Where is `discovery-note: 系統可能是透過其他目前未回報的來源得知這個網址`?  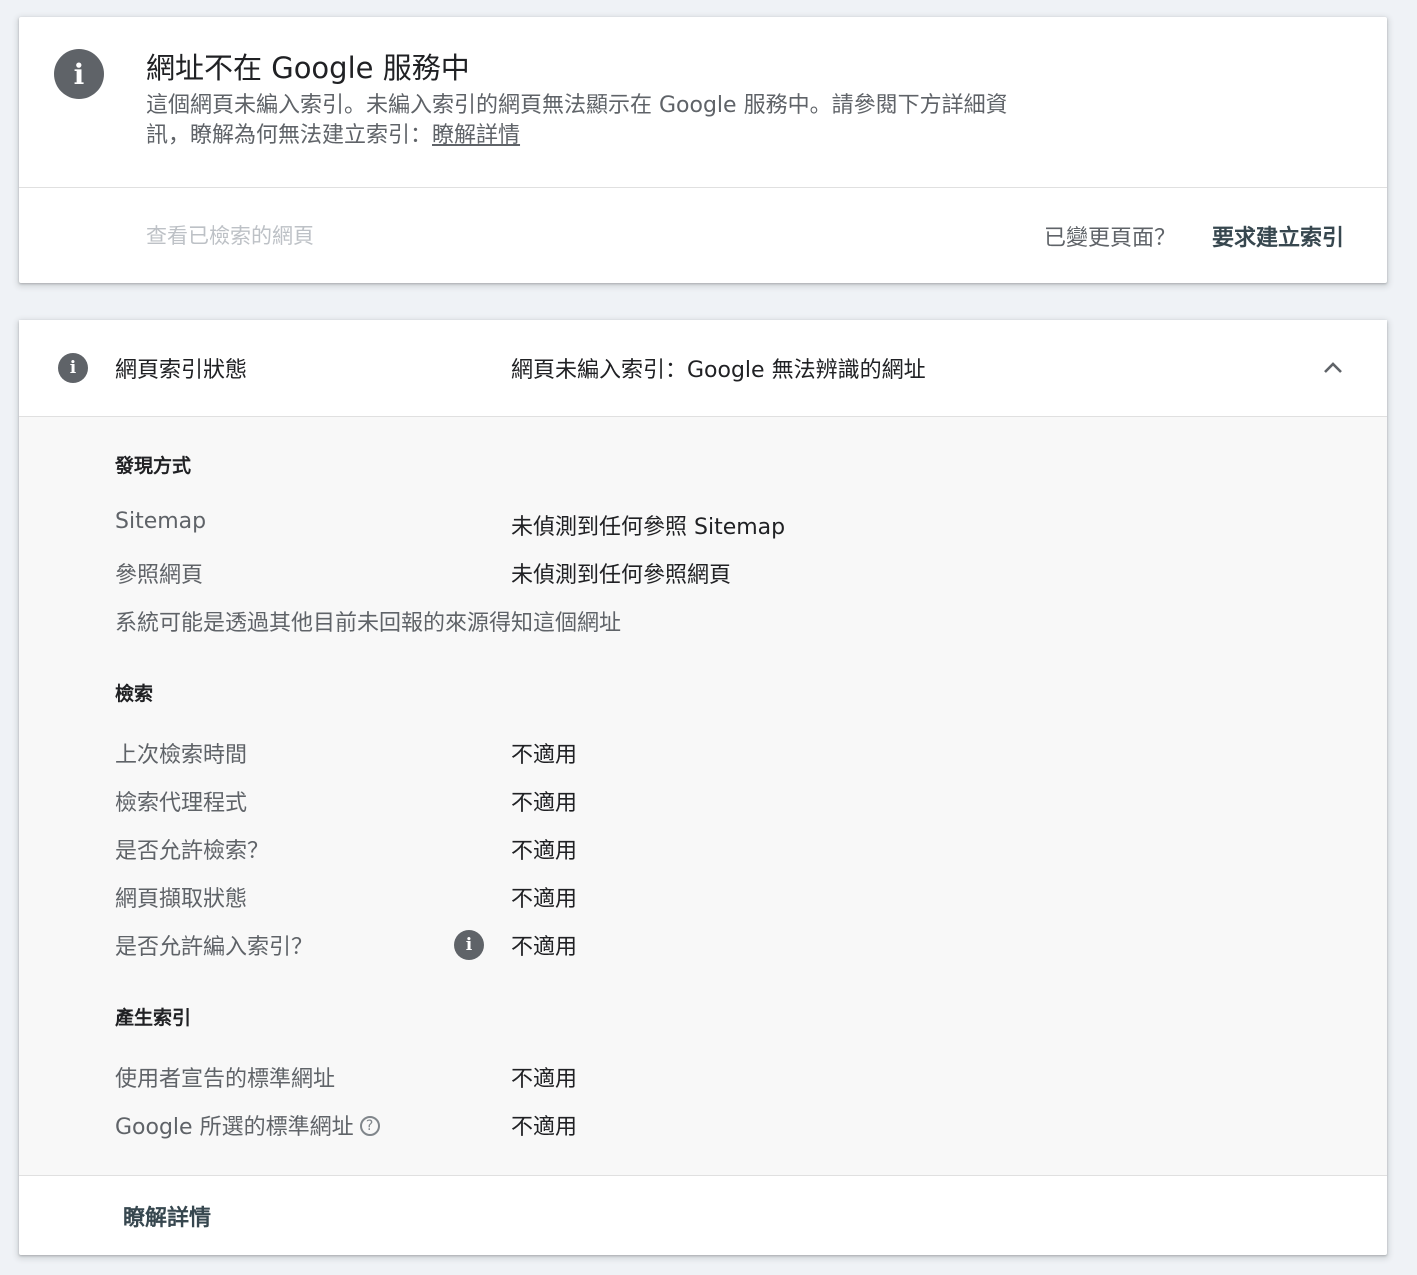 discovery-note: 系統可能是透過其他目前未回報的來源得知這個網址 is located at coordinates (368, 623).